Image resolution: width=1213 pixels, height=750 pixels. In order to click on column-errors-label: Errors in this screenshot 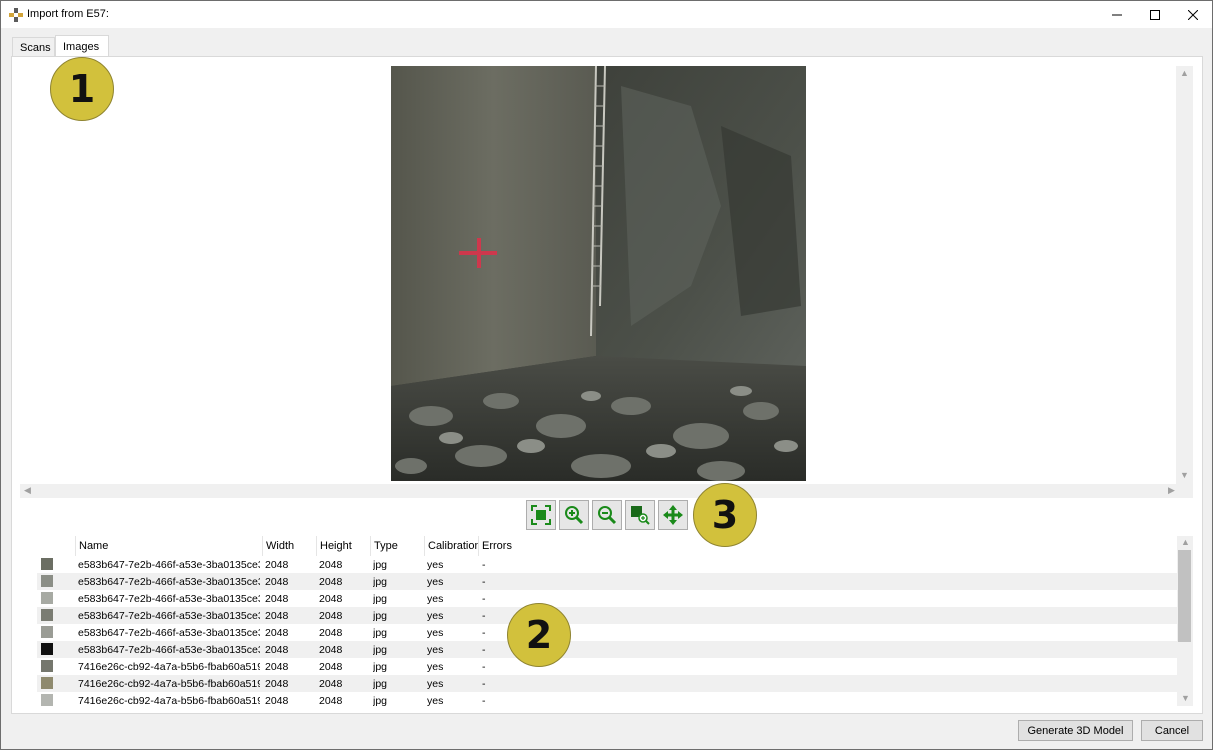, I will do `click(497, 546)`.